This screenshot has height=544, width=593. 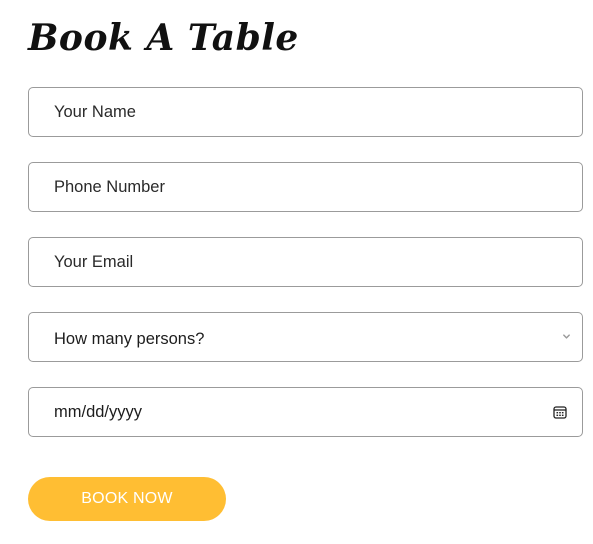 I want to click on persons-selected-value: How many persons?, so click(x=129, y=339).